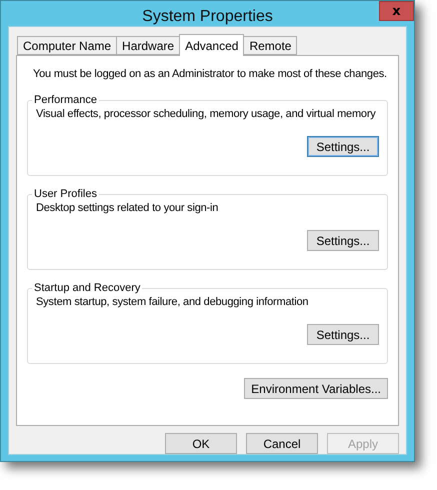 The image size is (437, 490). Describe the element at coordinates (87, 288) in the screenshot. I see `group-title: Startup and Recovery` at that location.